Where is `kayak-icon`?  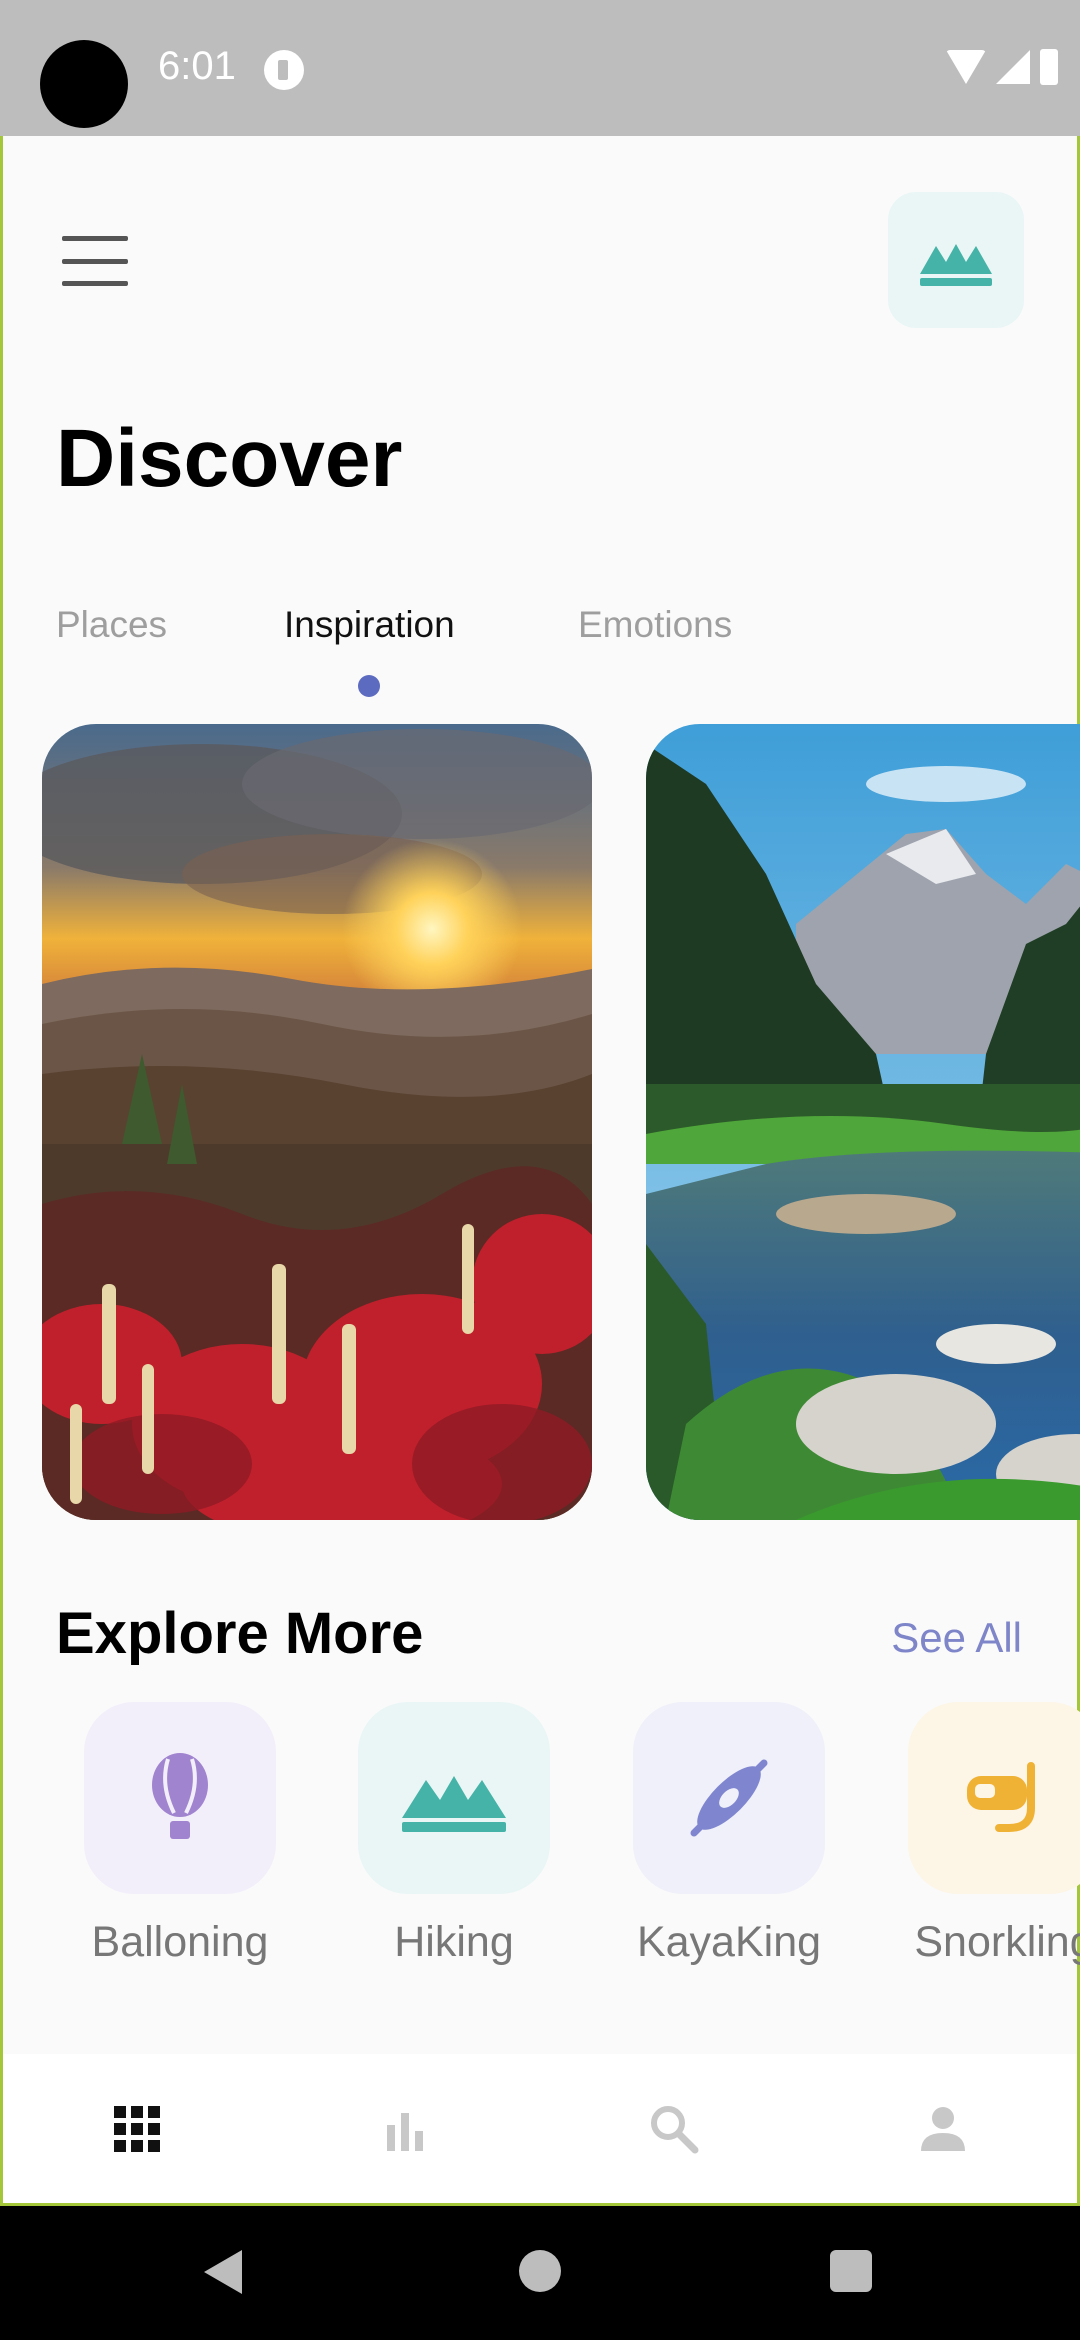
kayak-icon is located at coordinates (729, 1798).